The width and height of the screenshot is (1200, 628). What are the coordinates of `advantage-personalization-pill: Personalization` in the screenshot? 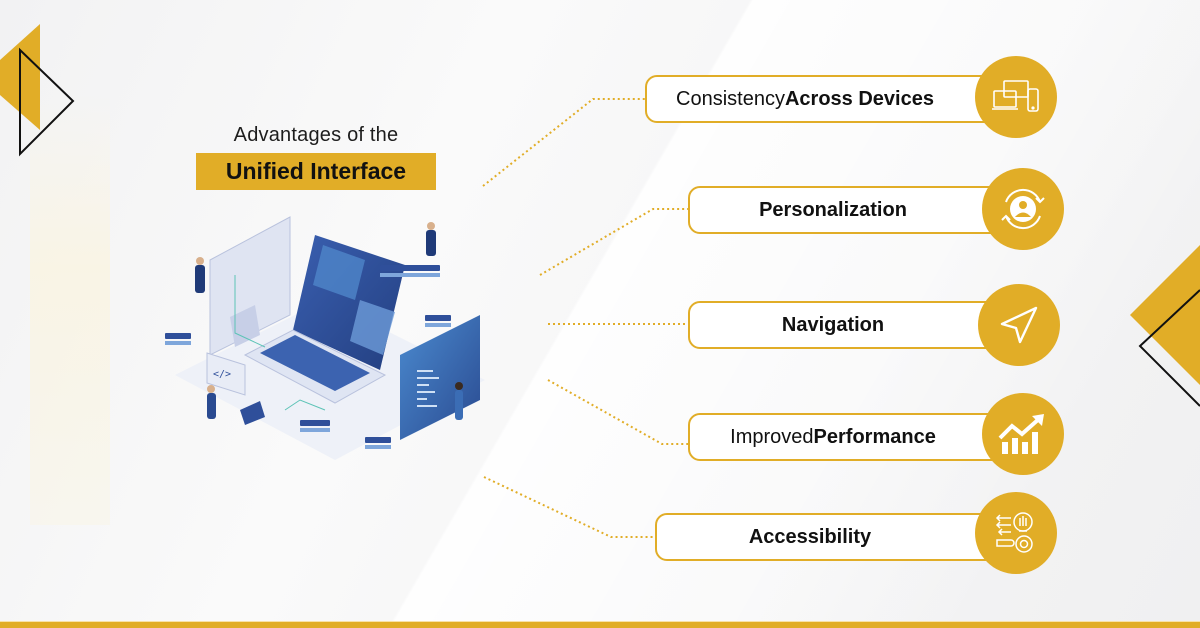 It's located at (858, 210).